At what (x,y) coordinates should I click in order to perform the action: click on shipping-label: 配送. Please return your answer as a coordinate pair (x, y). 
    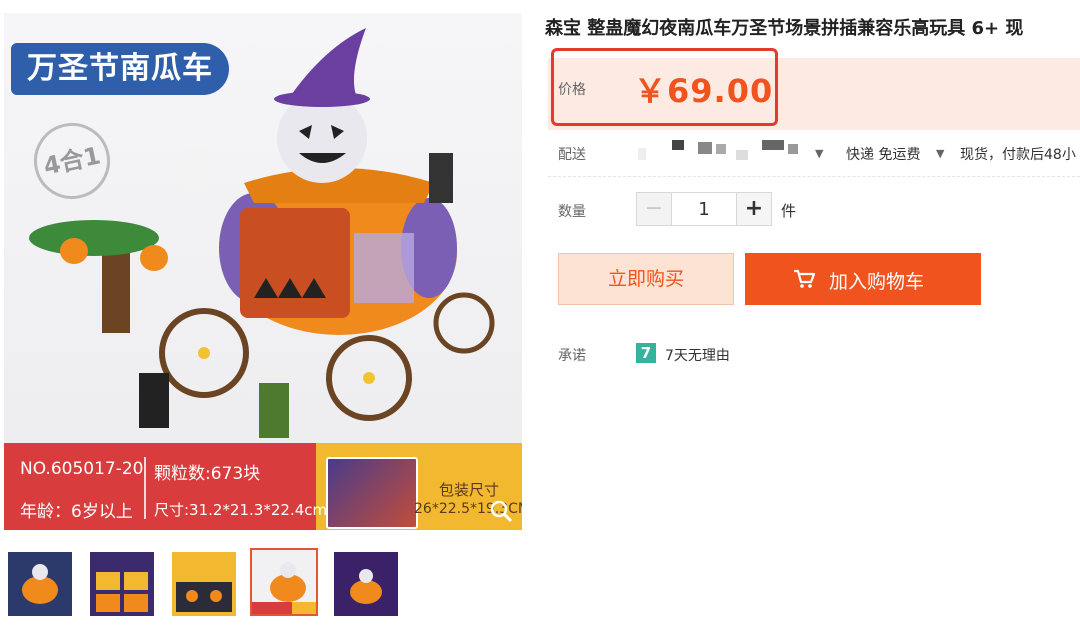
    Looking at the image, I should click on (572, 155).